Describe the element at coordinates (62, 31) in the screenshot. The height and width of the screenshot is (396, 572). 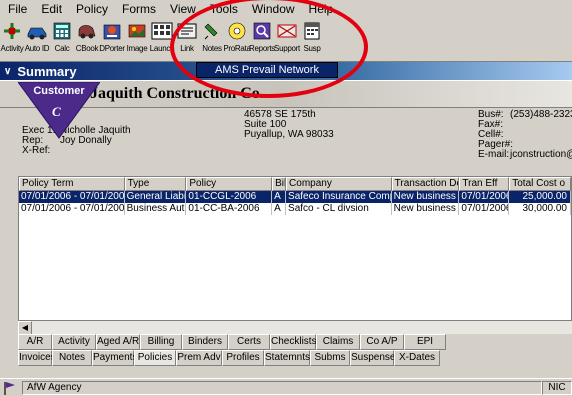
I see `calculator-icon` at that location.